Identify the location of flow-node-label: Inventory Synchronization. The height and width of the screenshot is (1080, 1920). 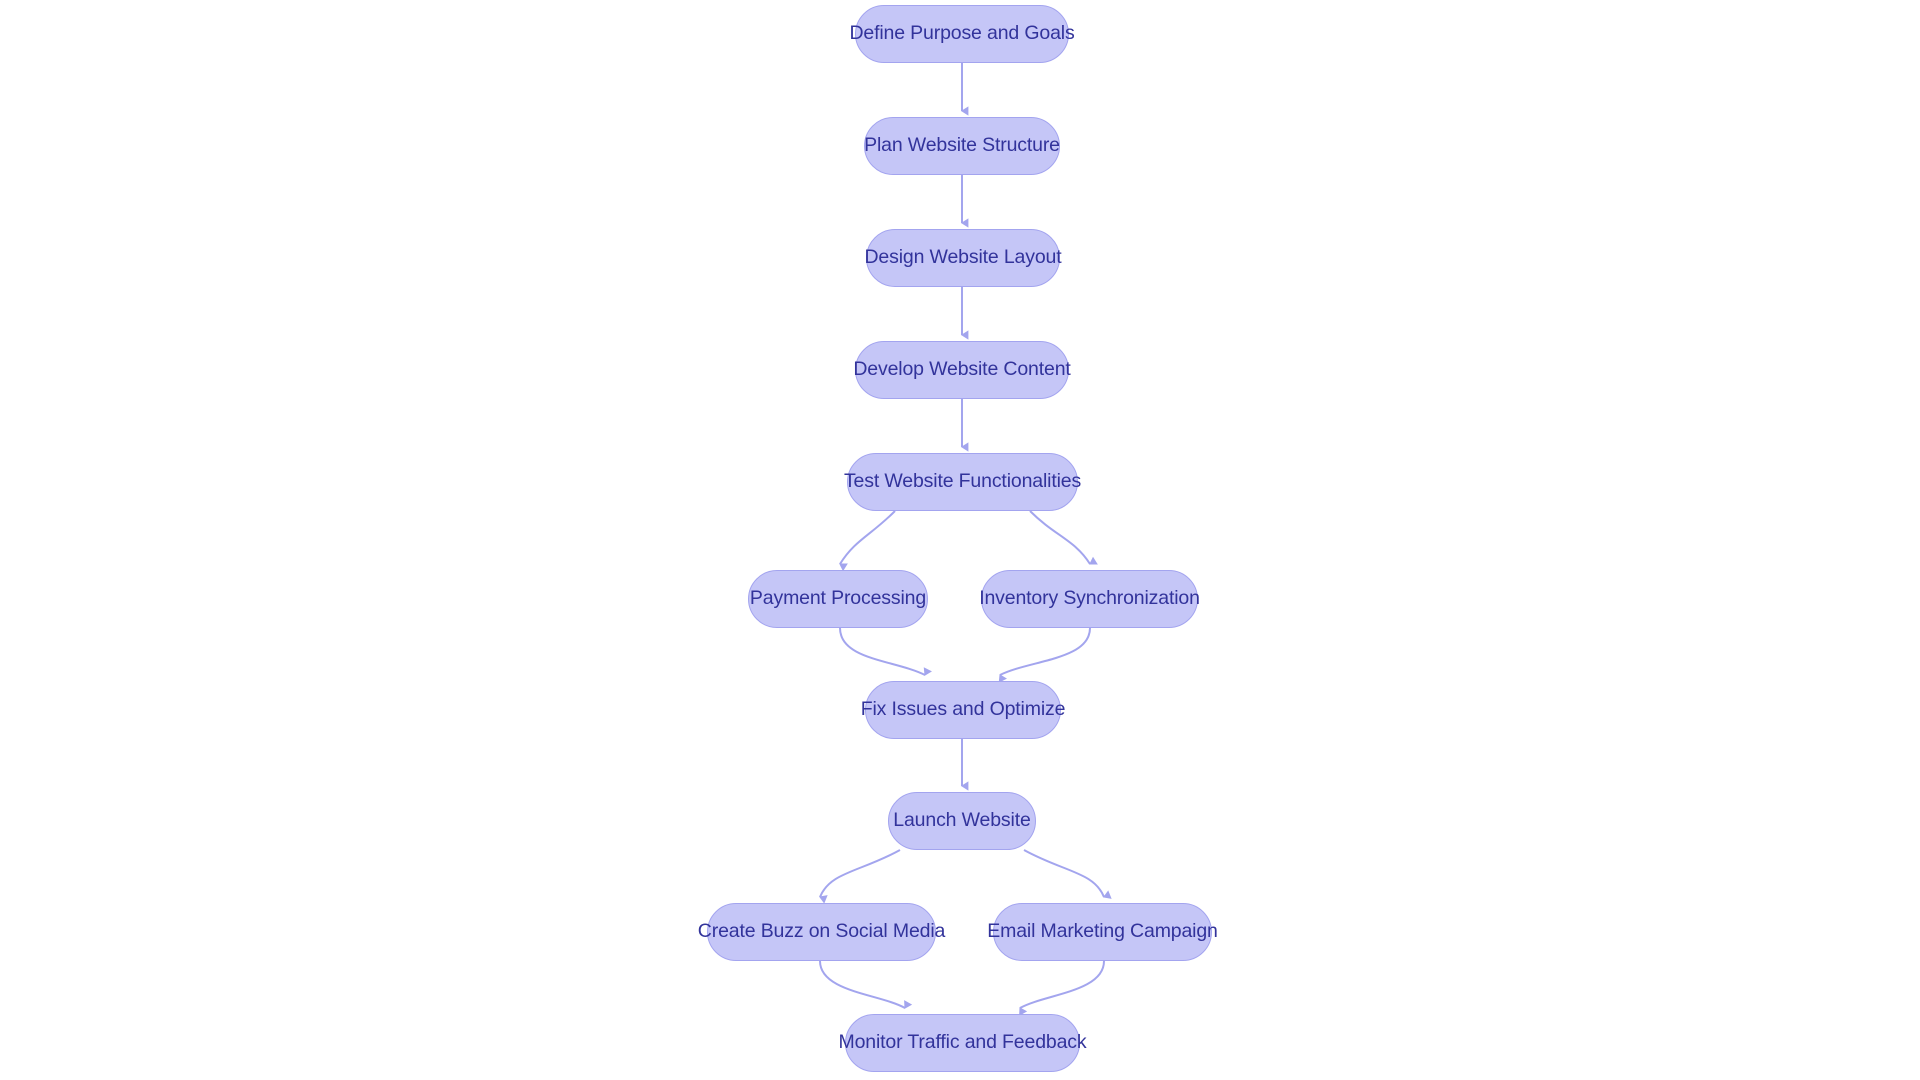
(1089, 598).